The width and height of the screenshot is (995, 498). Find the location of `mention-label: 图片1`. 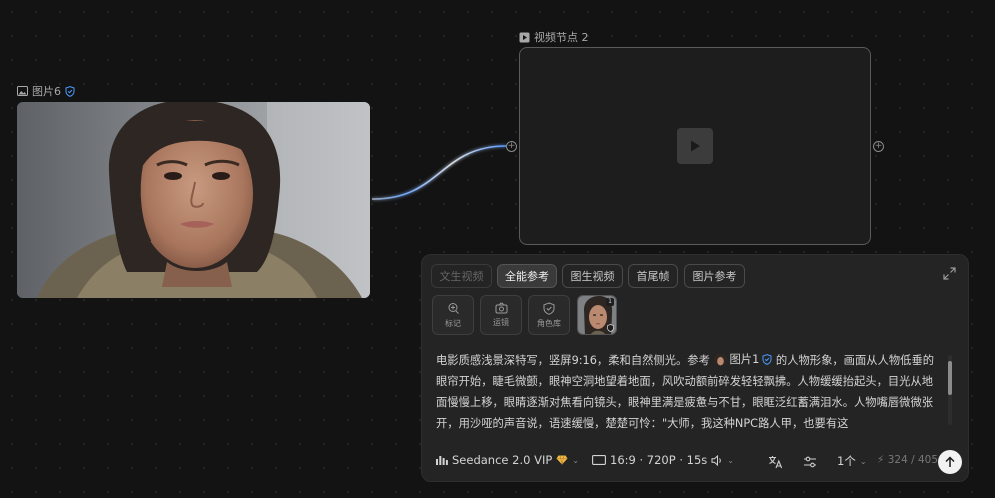

mention-label: 图片1 is located at coordinates (744, 359).